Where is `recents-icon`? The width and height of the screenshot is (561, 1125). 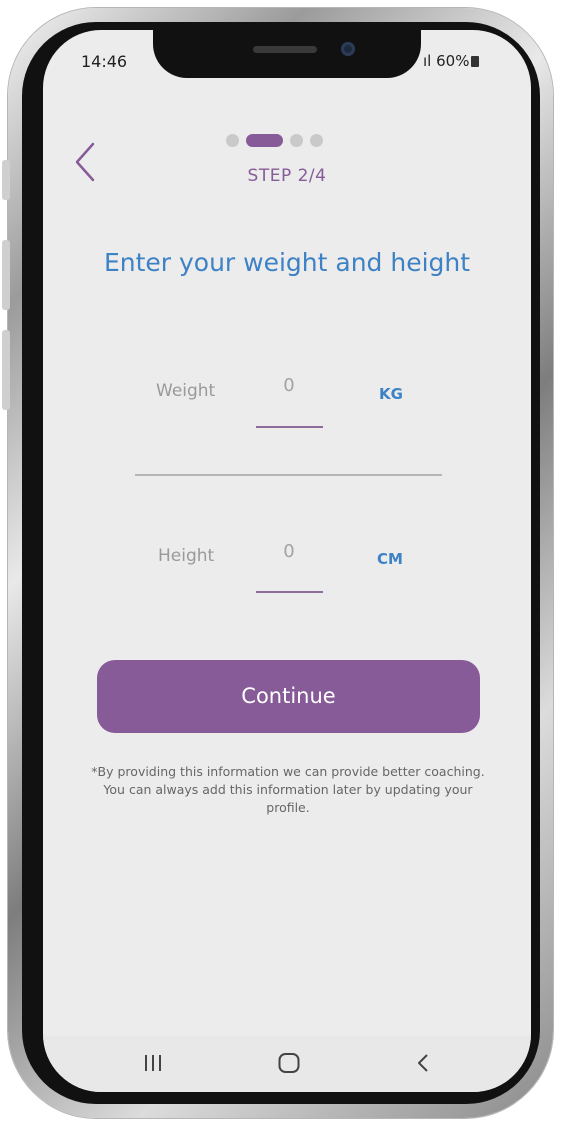 recents-icon is located at coordinates (153, 1063).